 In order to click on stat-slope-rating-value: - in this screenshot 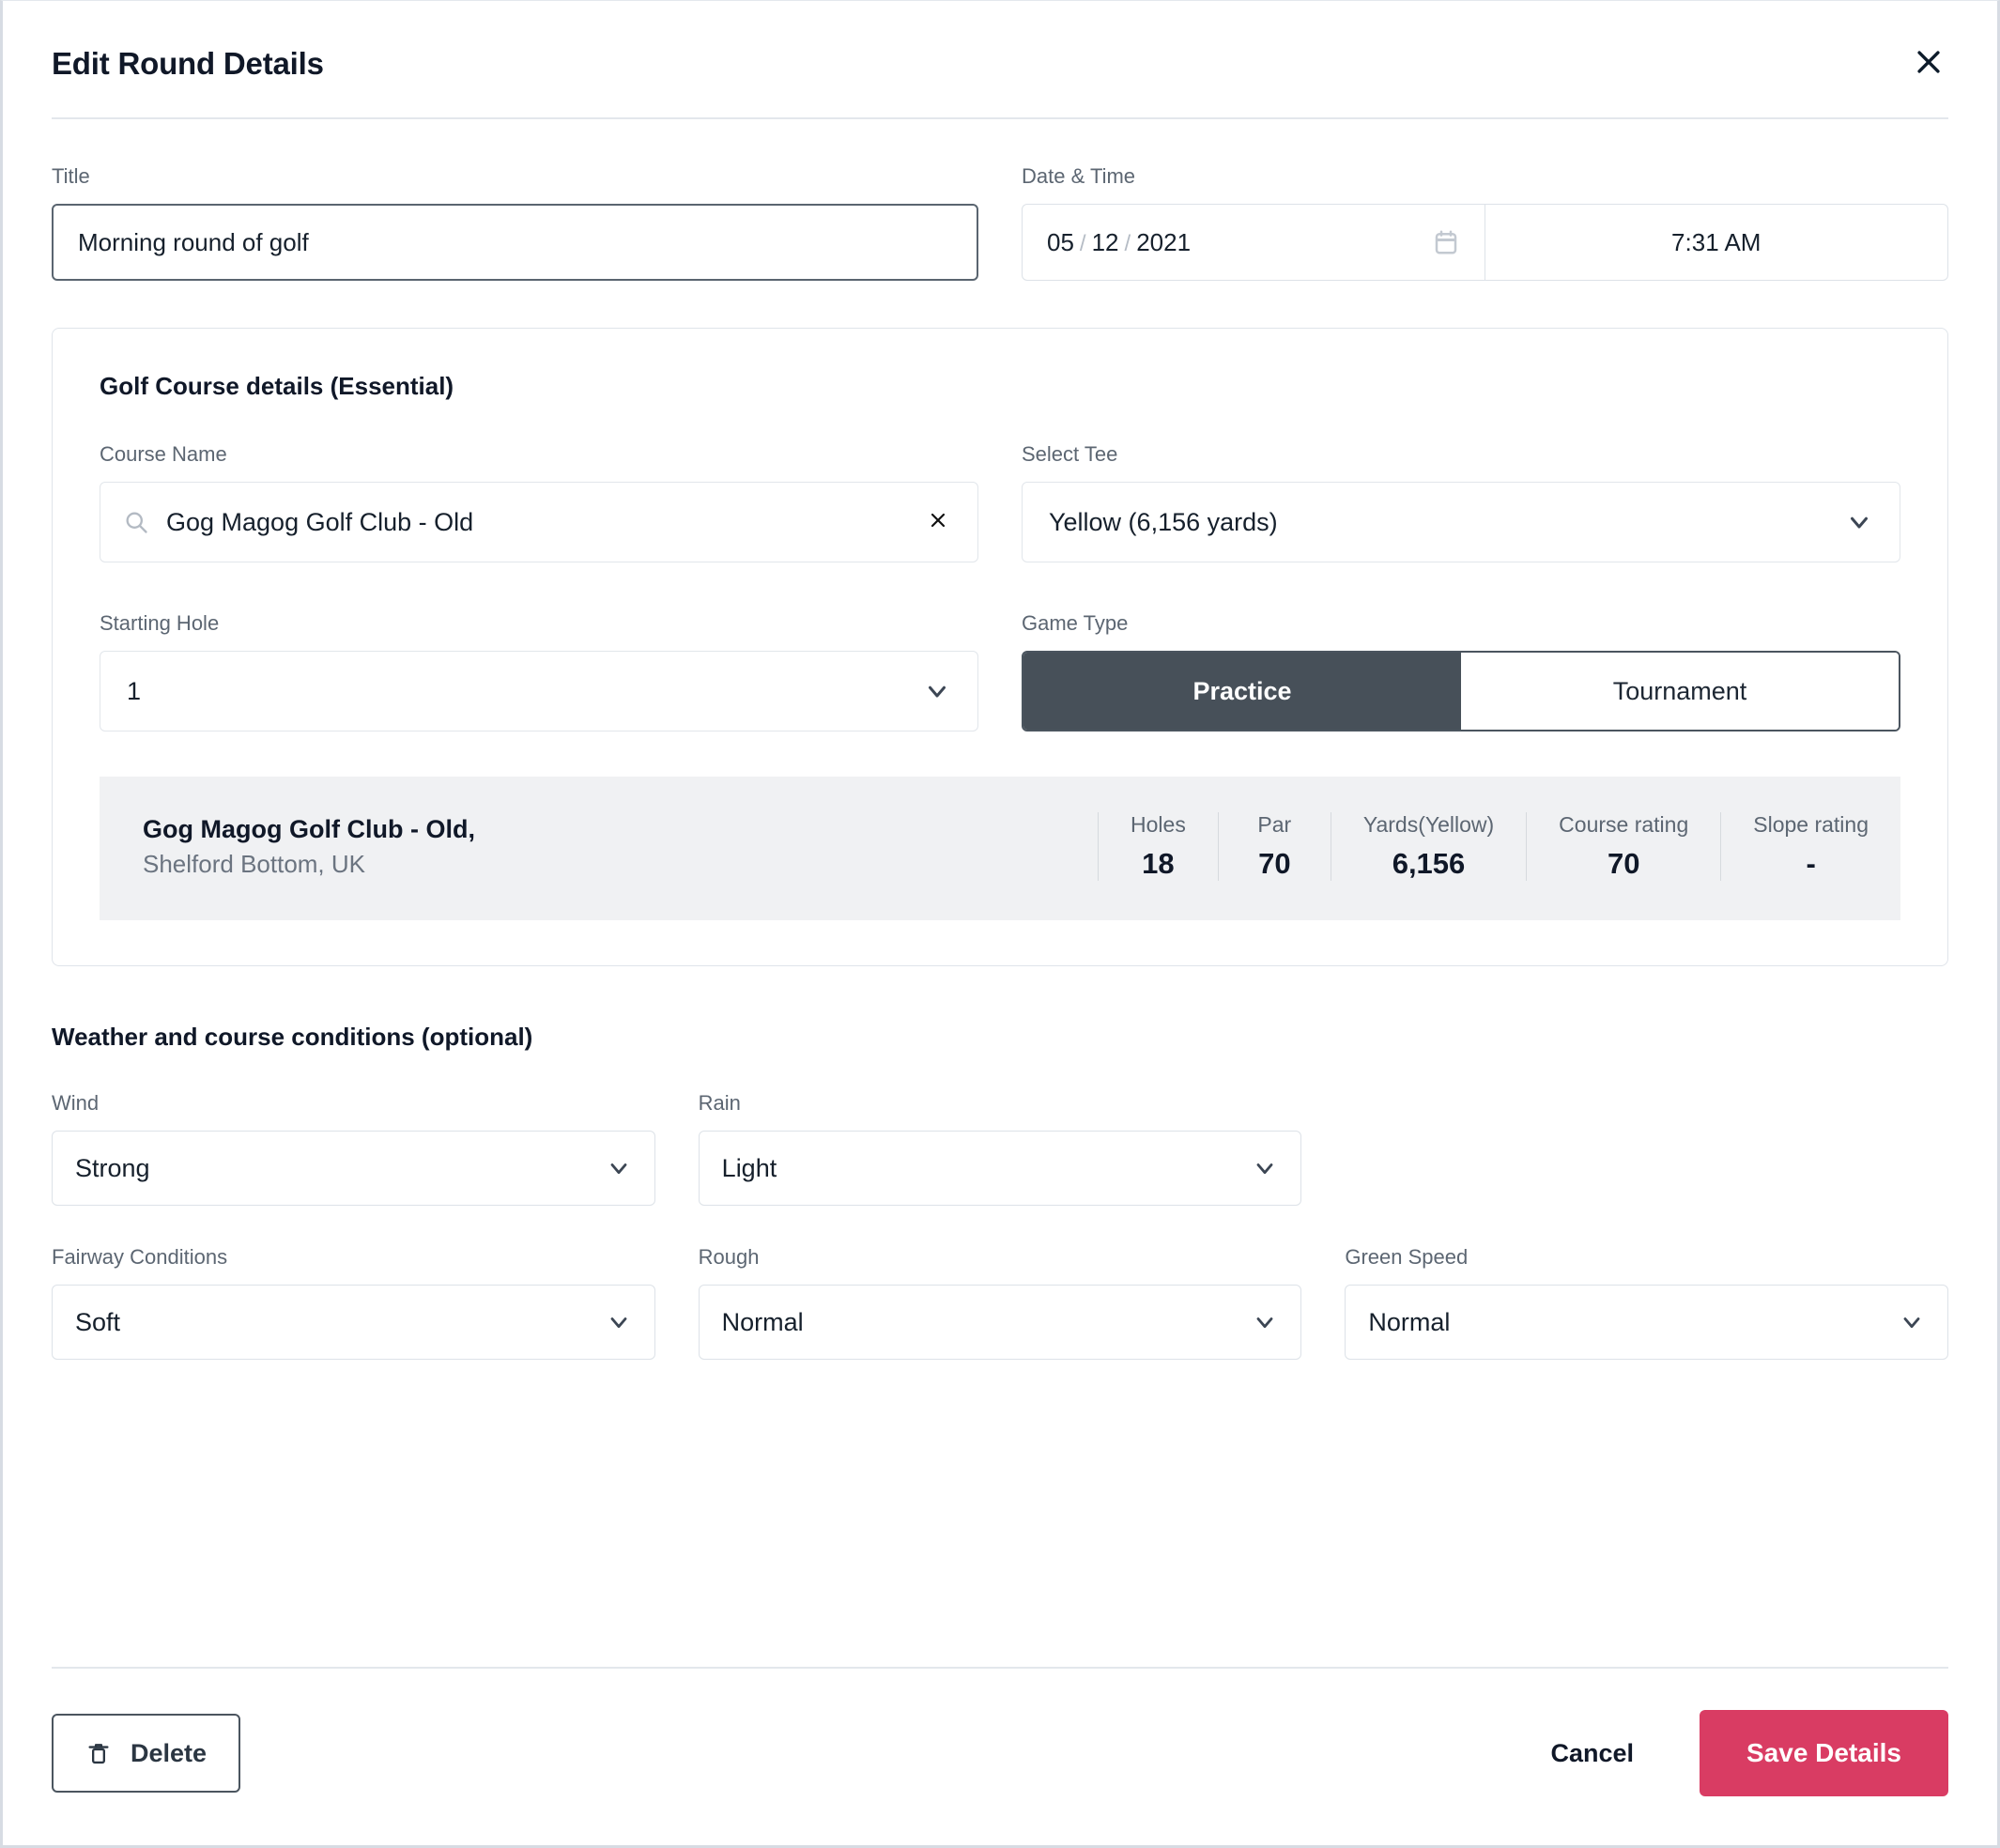, I will do `click(1811, 863)`.